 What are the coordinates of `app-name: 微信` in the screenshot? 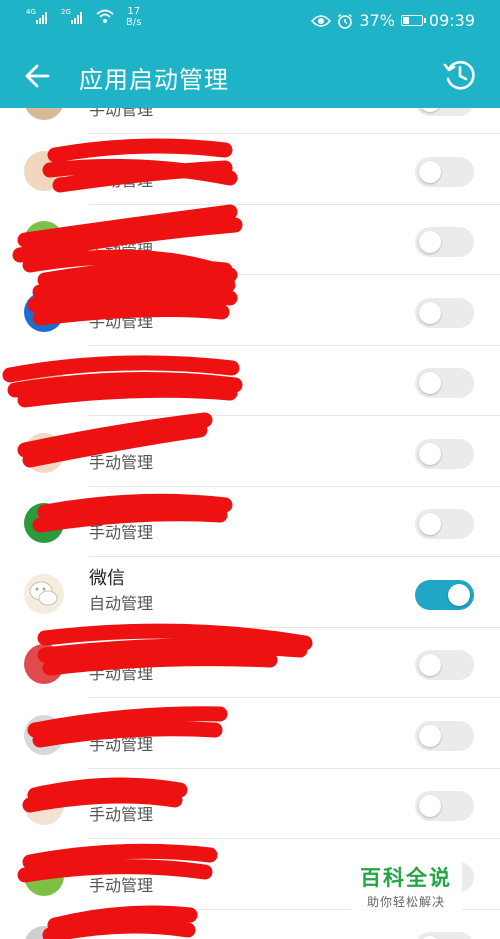 It's located at (107, 578).